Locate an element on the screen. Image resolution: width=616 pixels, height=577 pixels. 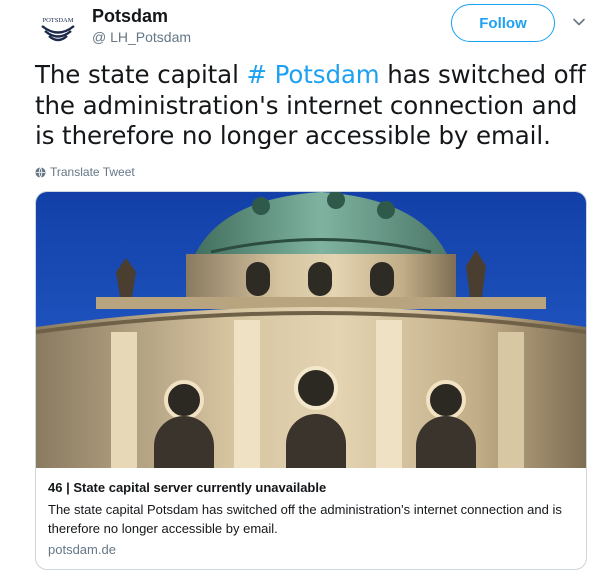
follow-button: Follow is located at coordinates (503, 23).